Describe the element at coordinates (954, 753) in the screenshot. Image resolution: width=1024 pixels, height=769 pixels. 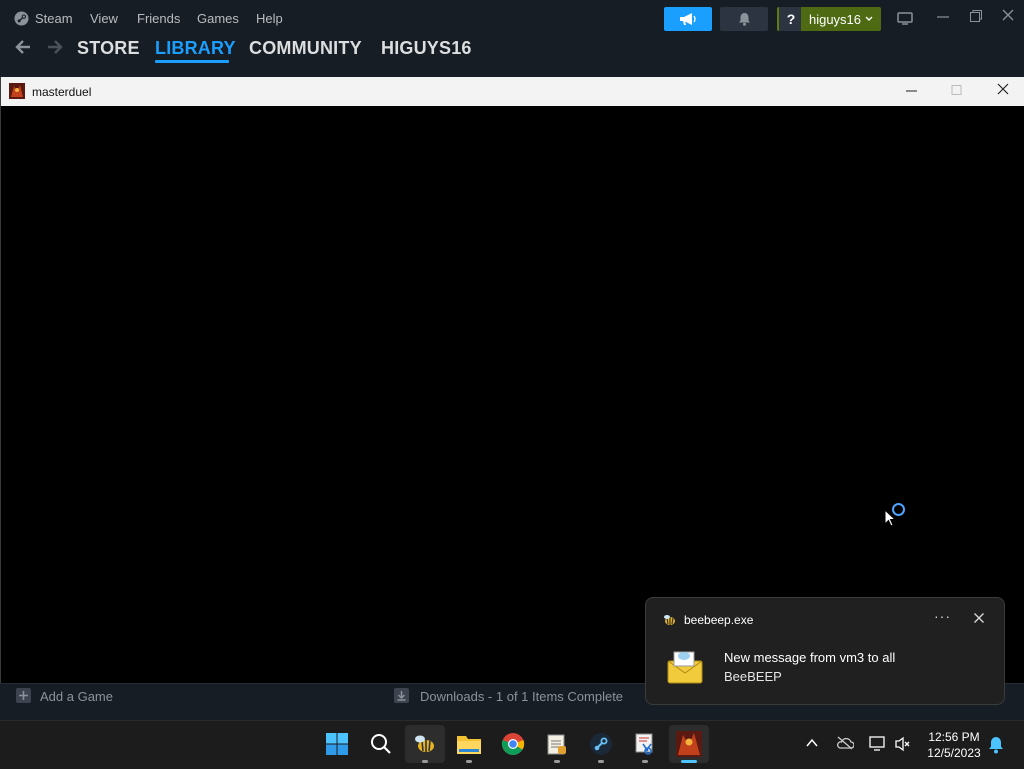
I see `taskbar-clock-date: 12/5/2023` at that location.